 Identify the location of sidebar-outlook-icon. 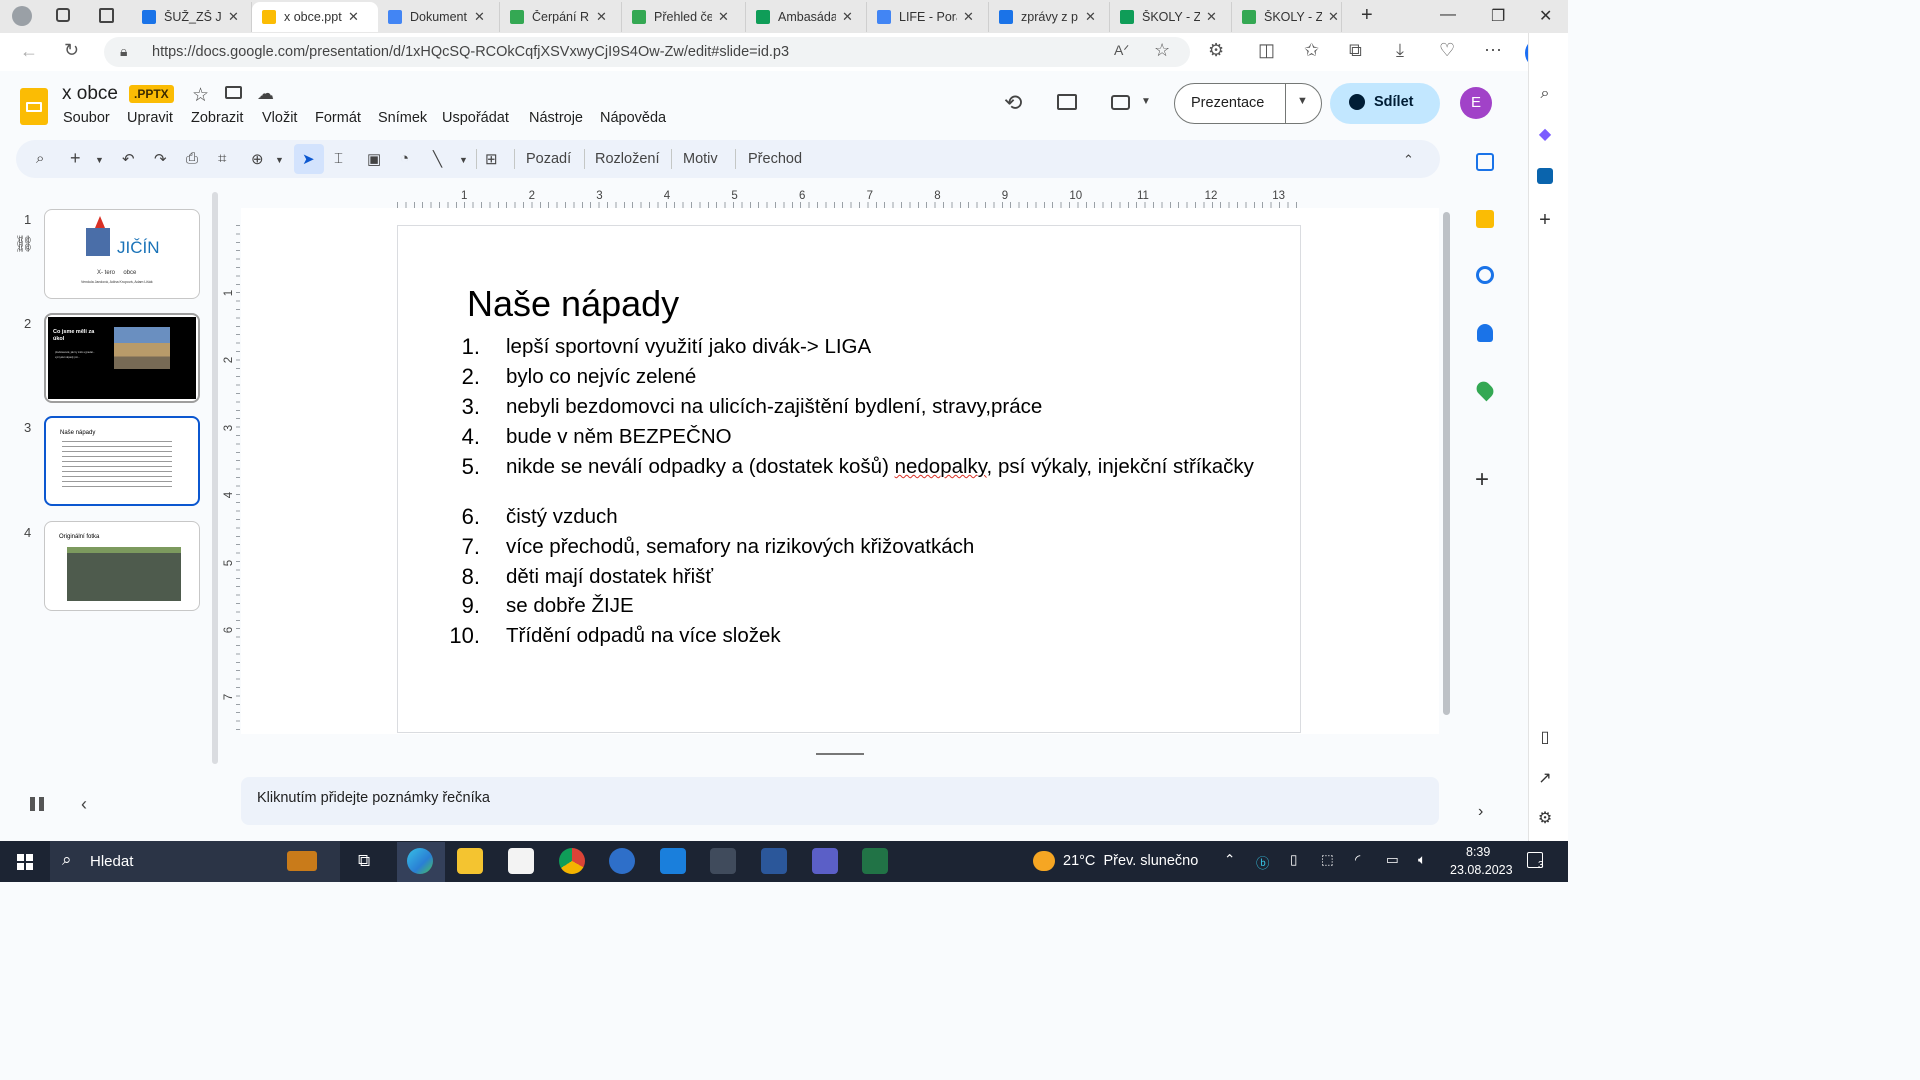
(1545, 176).